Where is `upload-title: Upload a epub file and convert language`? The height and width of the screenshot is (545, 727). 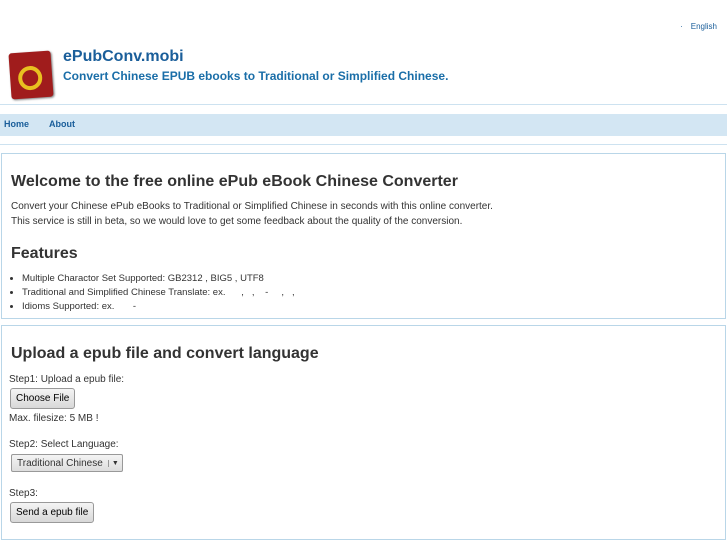
upload-title: Upload a epub file and convert language is located at coordinates (165, 353).